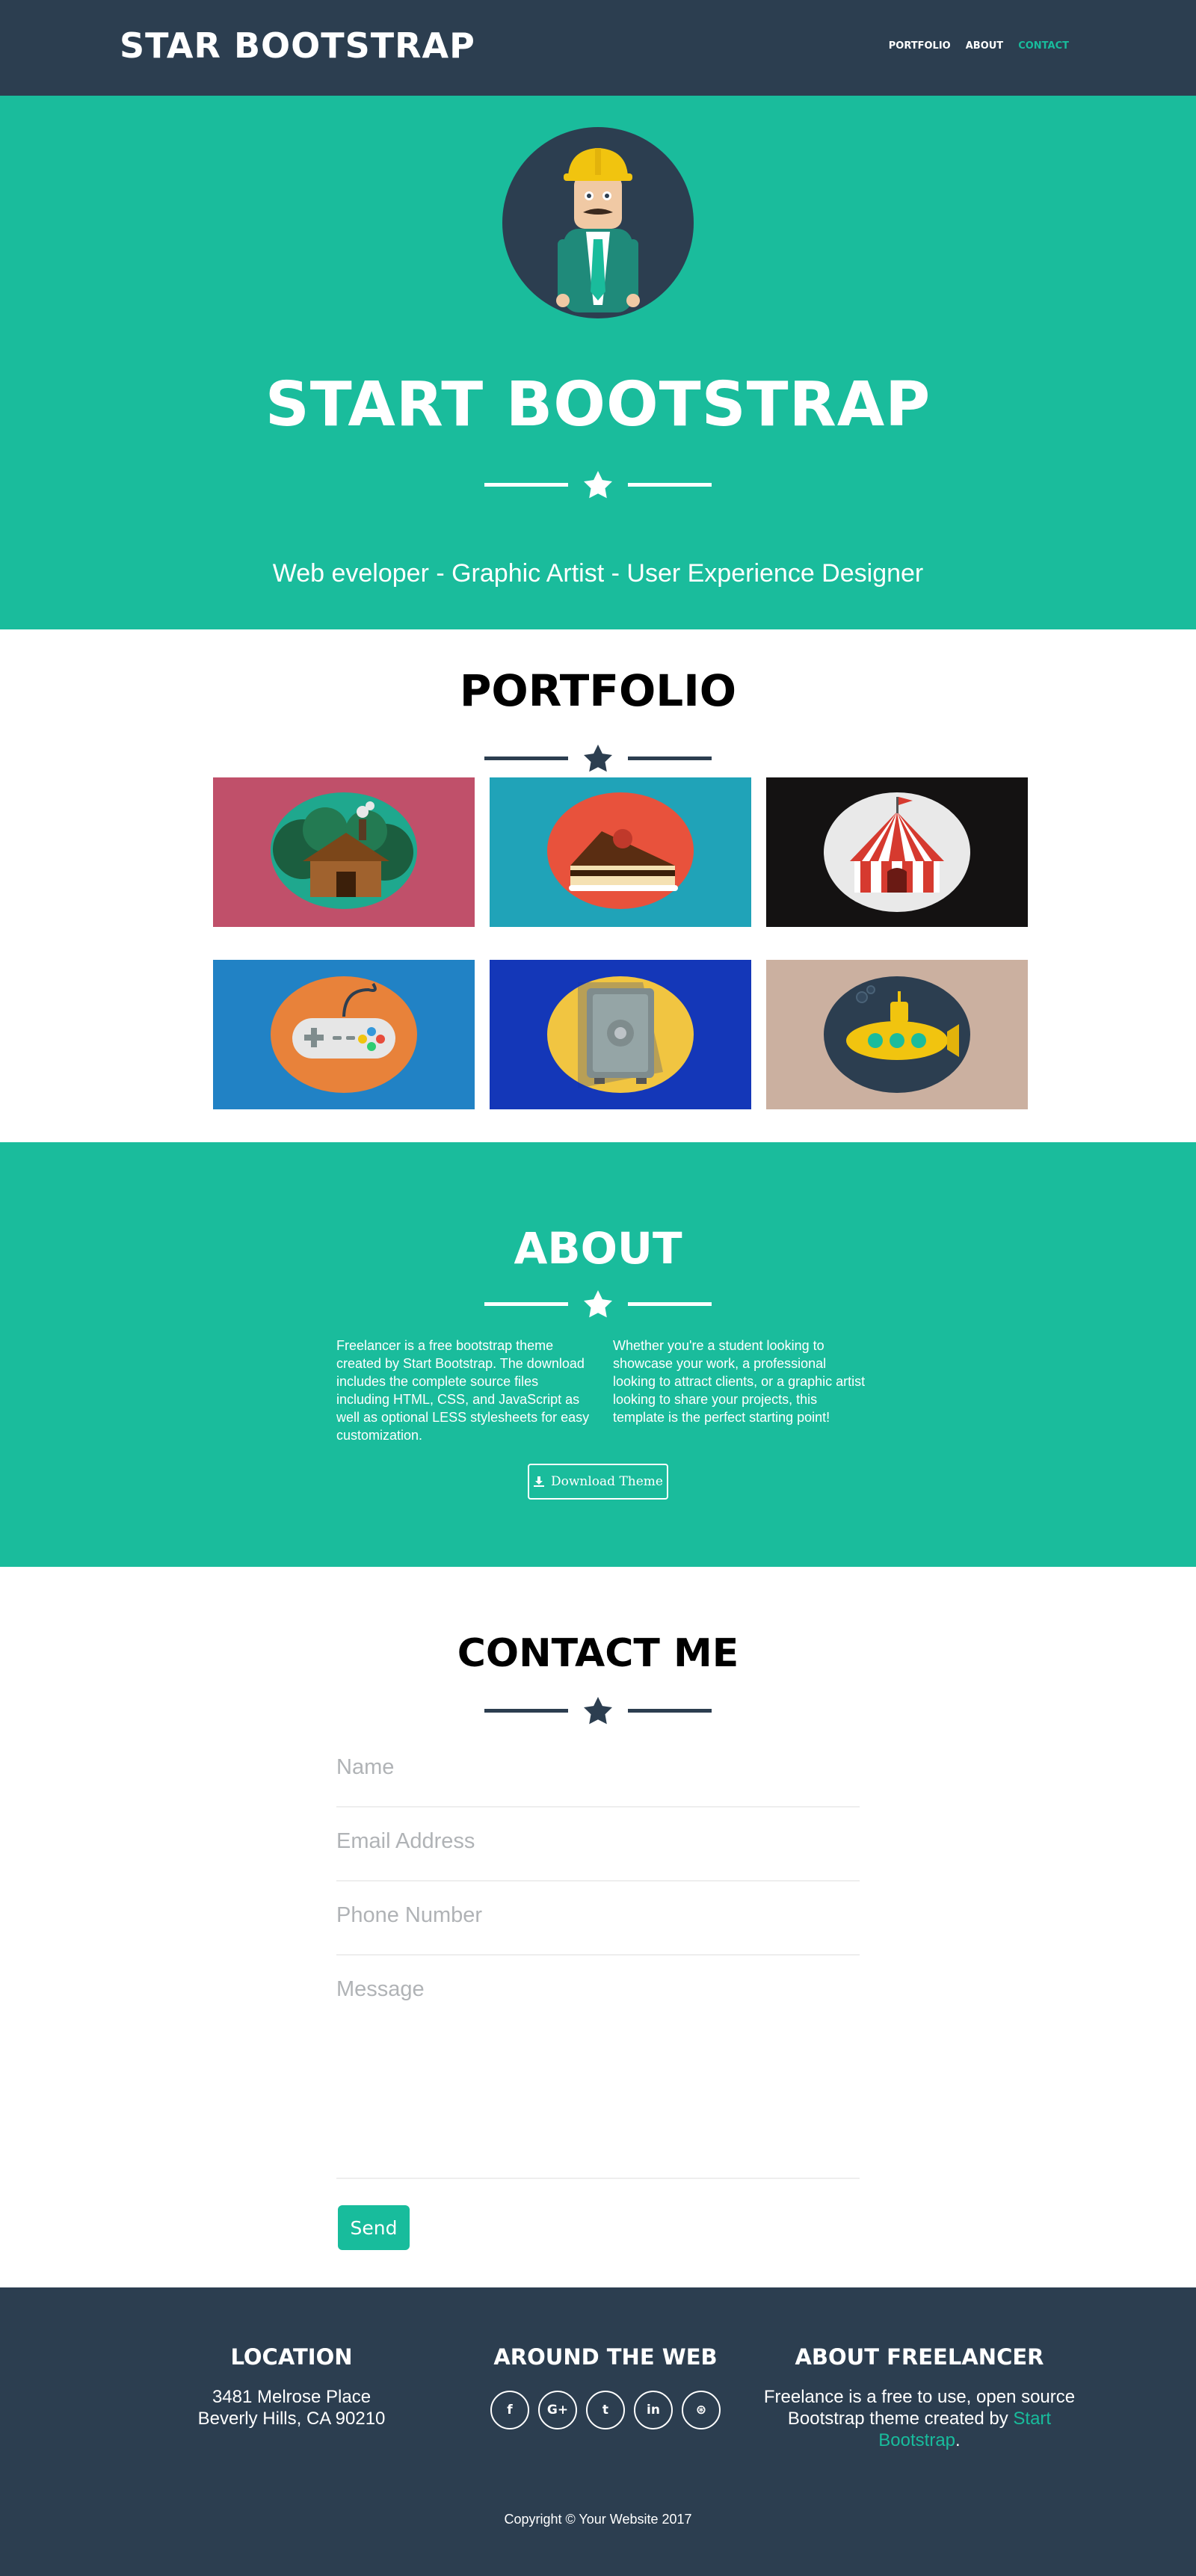 Image resolution: width=1196 pixels, height=2576 pixels. Describe the element at coordinates (598, 1248) in the screenshot. I see `about-title: ABOUT` at that location.